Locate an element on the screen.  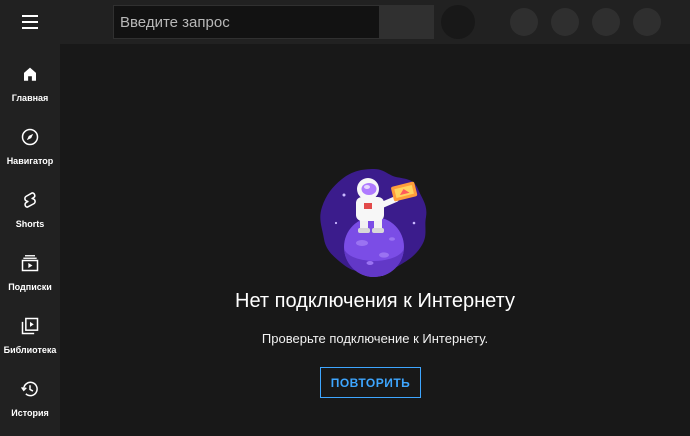
sidebar-item-shorts: Shorts is located at coordinates (30, 201).